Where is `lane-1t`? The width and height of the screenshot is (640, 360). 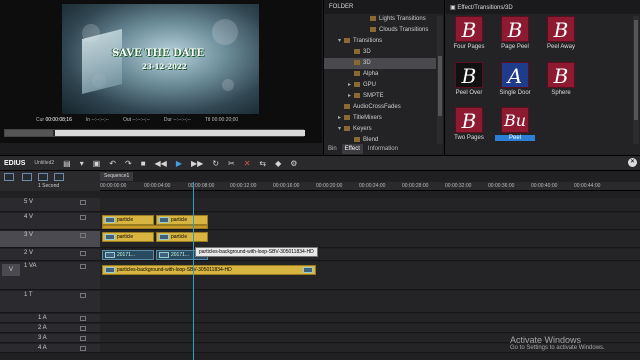
lane-1t is located at coordinates (370, 302).